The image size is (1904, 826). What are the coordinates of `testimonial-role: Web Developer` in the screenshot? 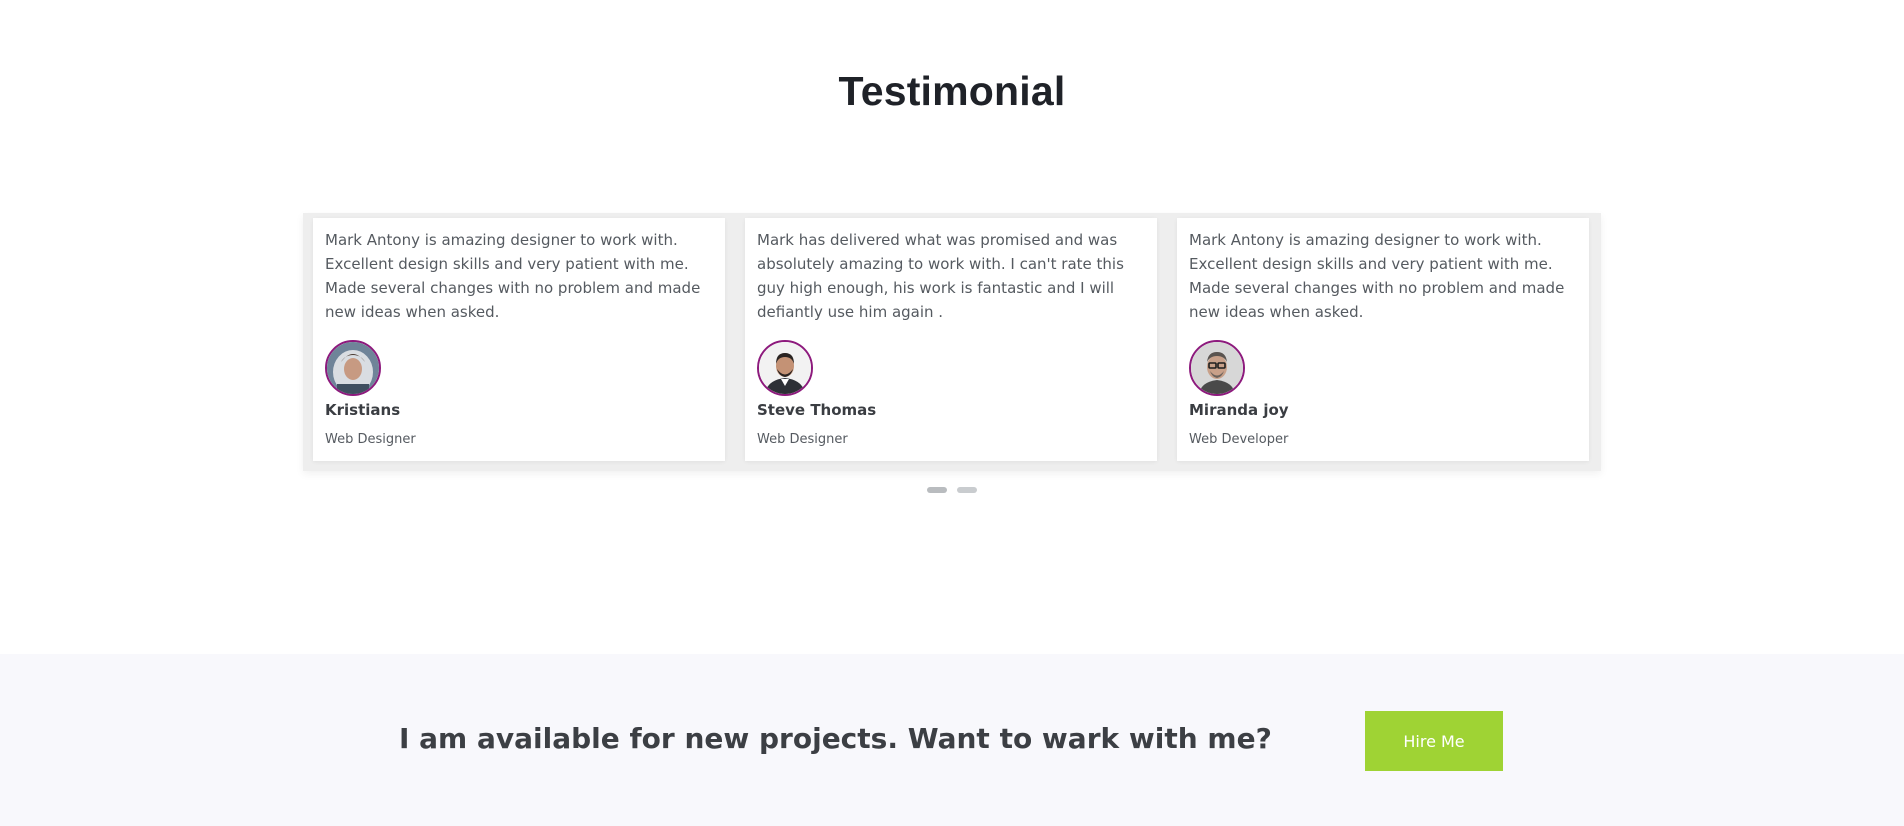 It's located at (1239, 439).